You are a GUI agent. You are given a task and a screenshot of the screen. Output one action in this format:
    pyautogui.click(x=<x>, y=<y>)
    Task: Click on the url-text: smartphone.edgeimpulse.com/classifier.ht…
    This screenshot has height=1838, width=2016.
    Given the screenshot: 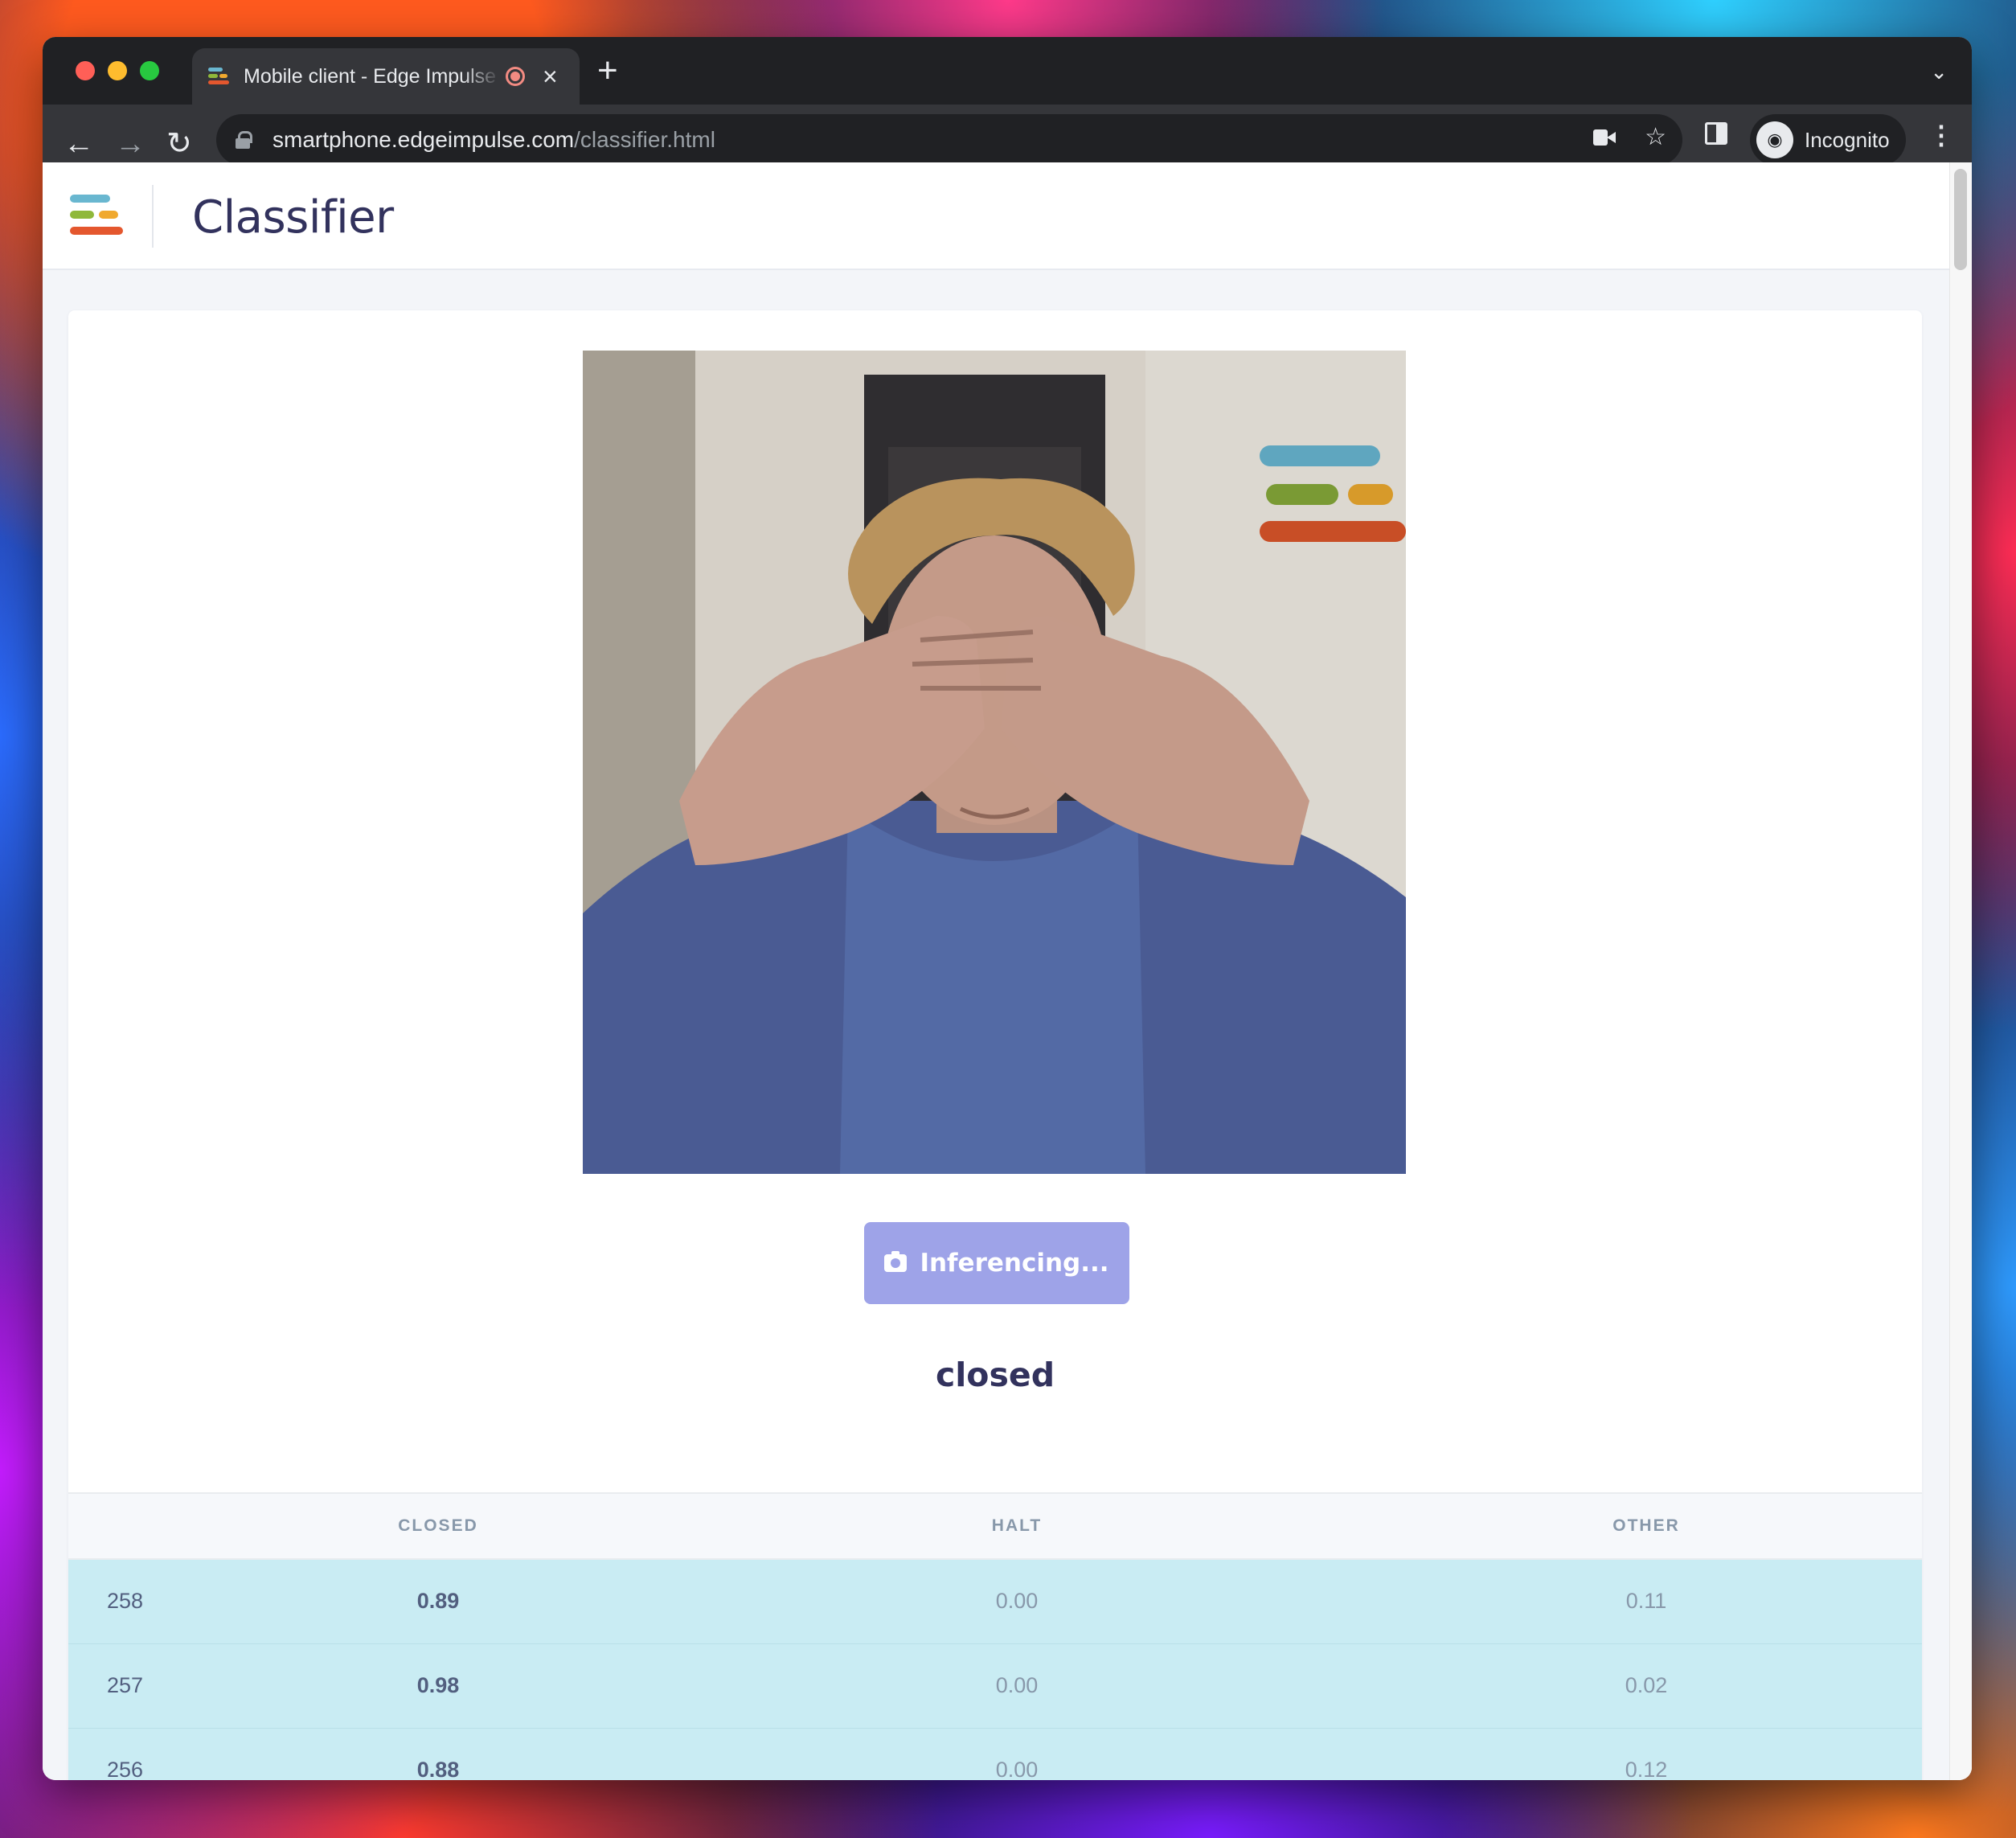 What is the action you would take?
    pyautogui.click(x=493, y=140)
    